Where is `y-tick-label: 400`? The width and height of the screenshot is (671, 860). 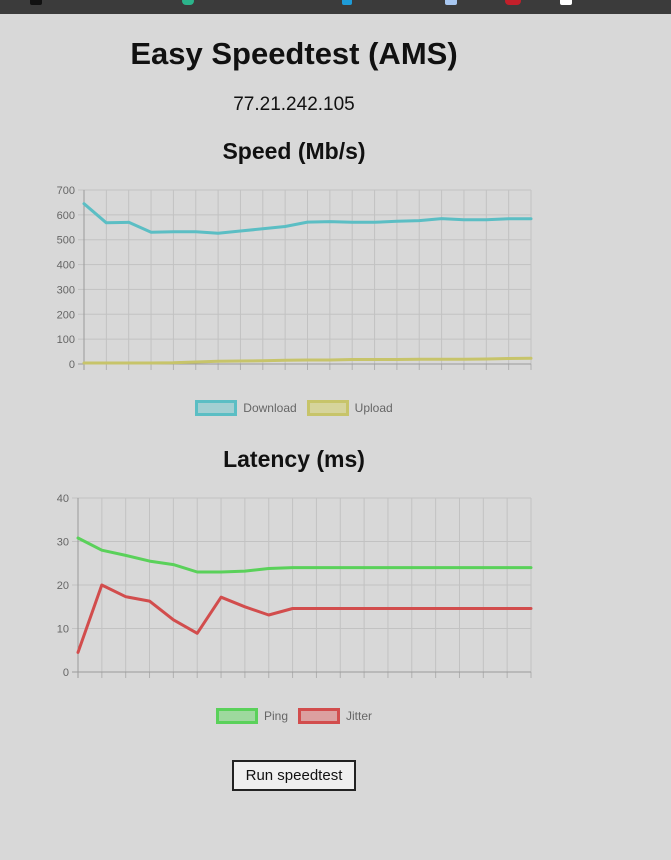
y-tick-label: 400 is located at coordinates (66, 266).